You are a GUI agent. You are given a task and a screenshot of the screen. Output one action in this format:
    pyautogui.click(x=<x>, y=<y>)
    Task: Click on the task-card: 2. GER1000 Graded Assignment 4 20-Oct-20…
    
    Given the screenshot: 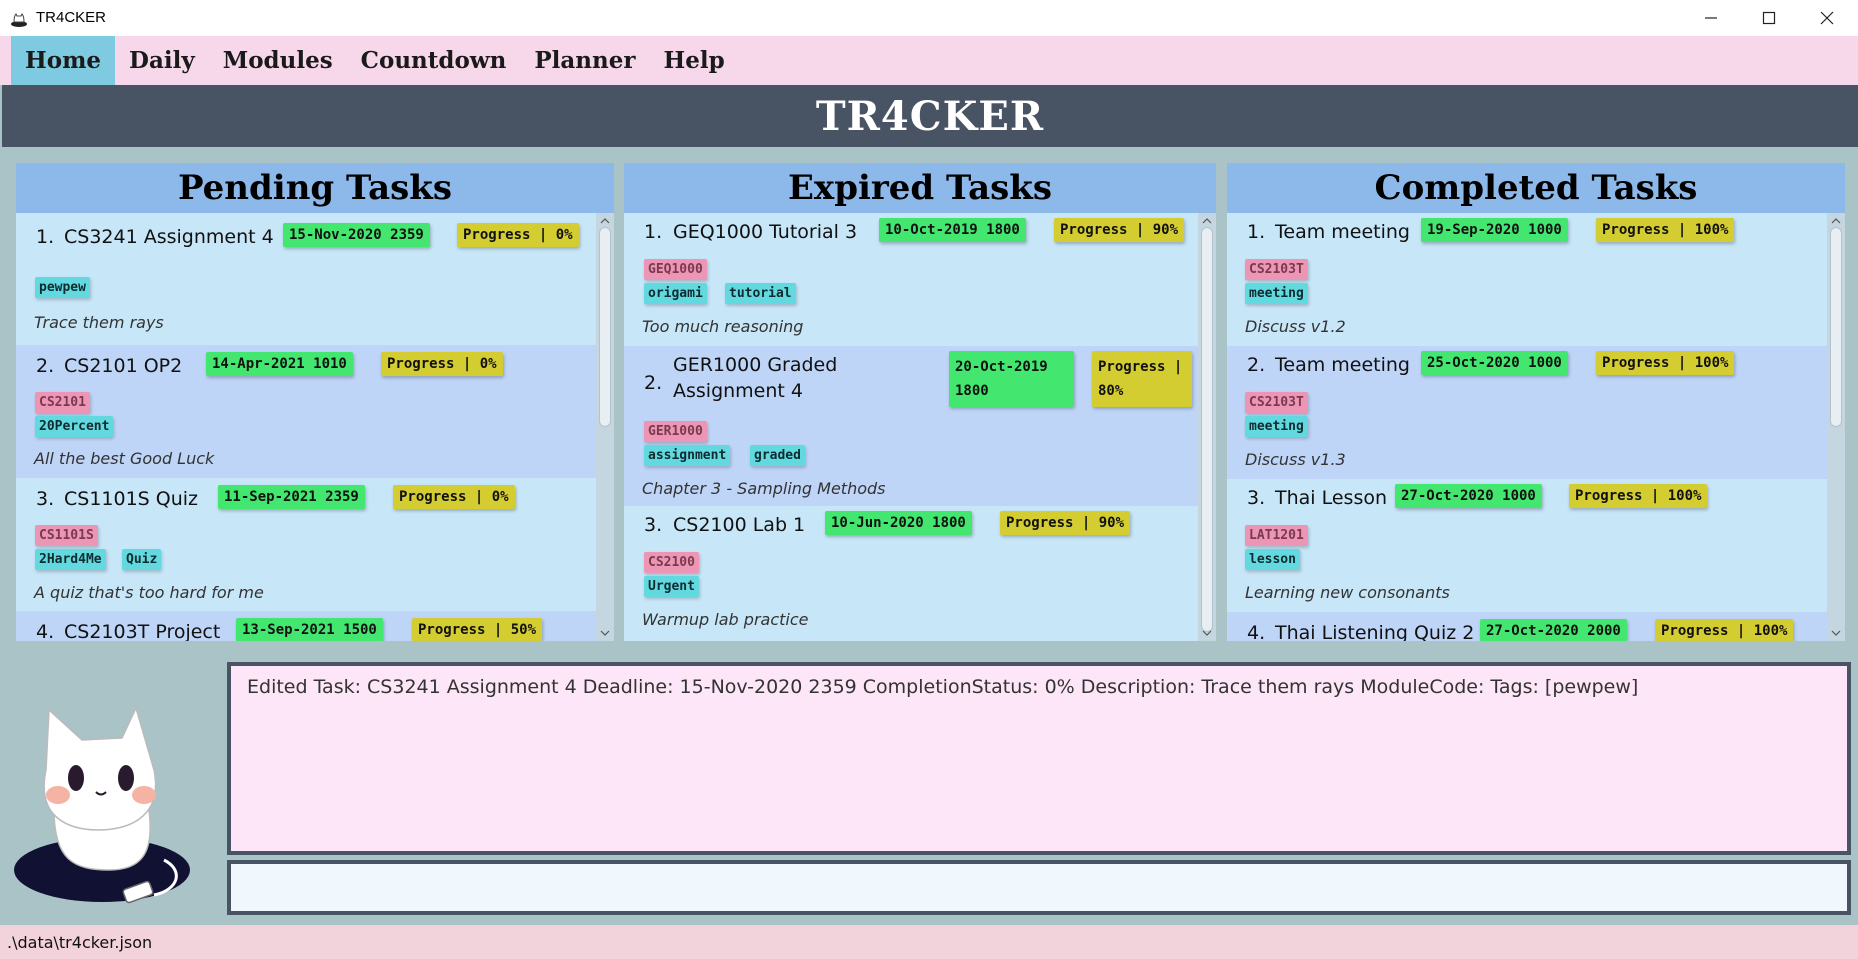 What is the action you would take?
    pyautogui.click(x=911, y=426)
    